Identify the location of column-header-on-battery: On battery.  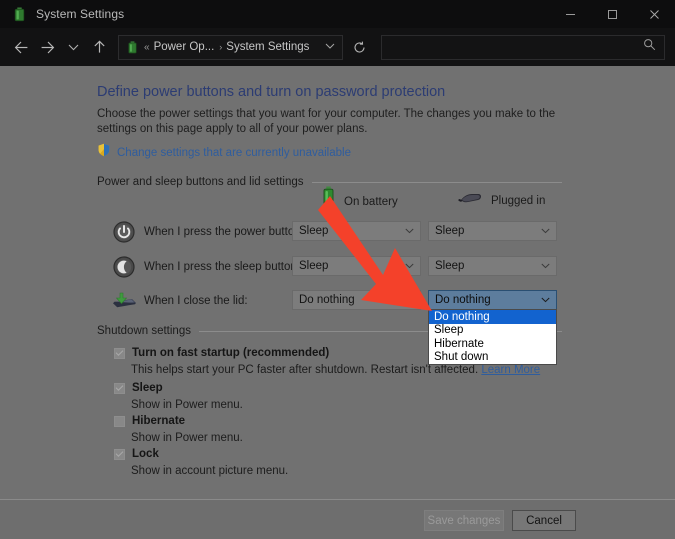
(360, 201).